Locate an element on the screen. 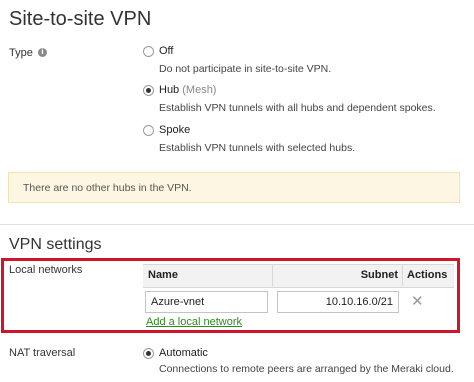 The image size is (474, 382). local-networks-label: Local networks is located at coordinates (46, 270).